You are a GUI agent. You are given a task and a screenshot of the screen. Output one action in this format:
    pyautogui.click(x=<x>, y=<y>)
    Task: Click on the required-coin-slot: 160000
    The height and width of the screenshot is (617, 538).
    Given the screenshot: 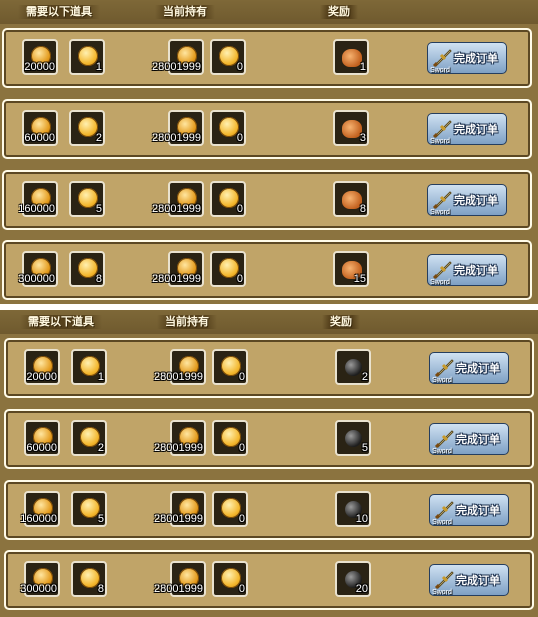 What is the action you would take?
    pyautogui.click(x=40, y=509)
    